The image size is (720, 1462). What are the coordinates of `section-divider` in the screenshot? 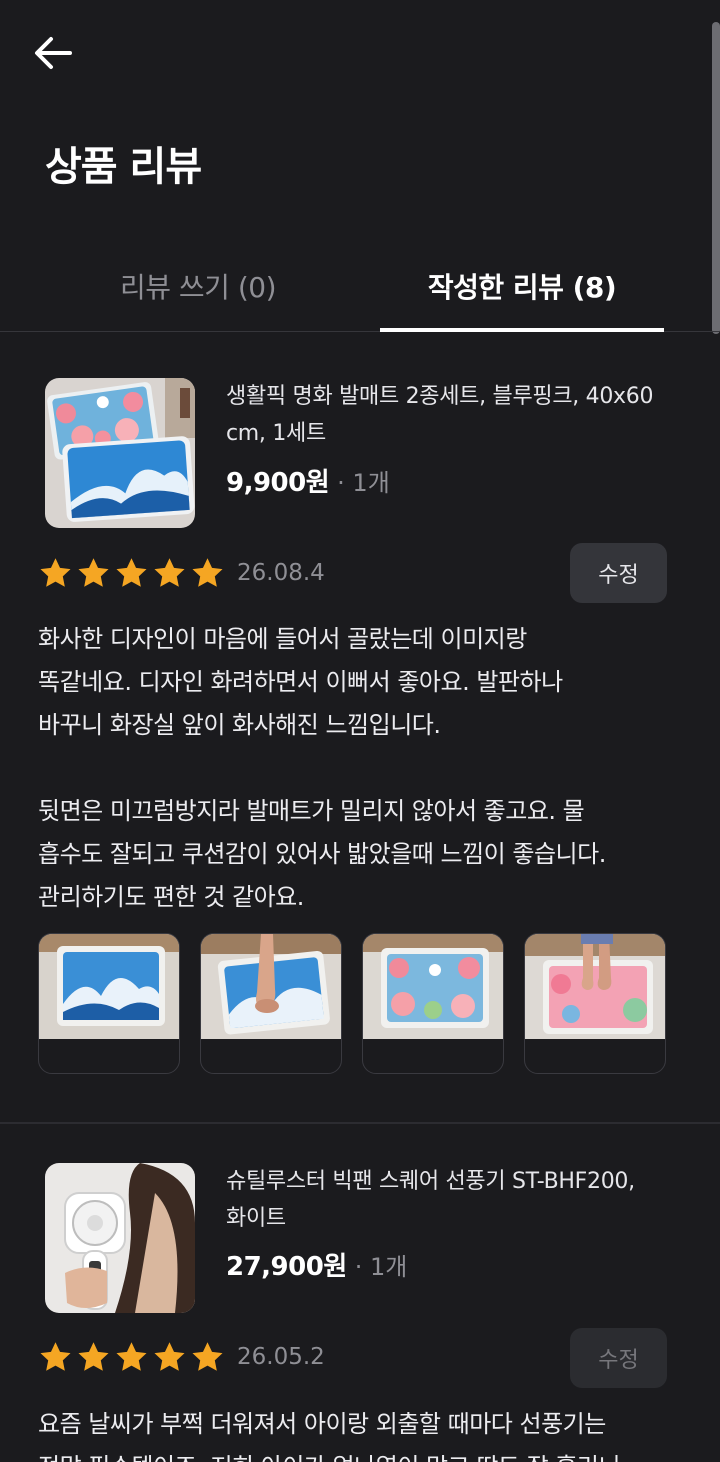 It's located at (360, 1123).